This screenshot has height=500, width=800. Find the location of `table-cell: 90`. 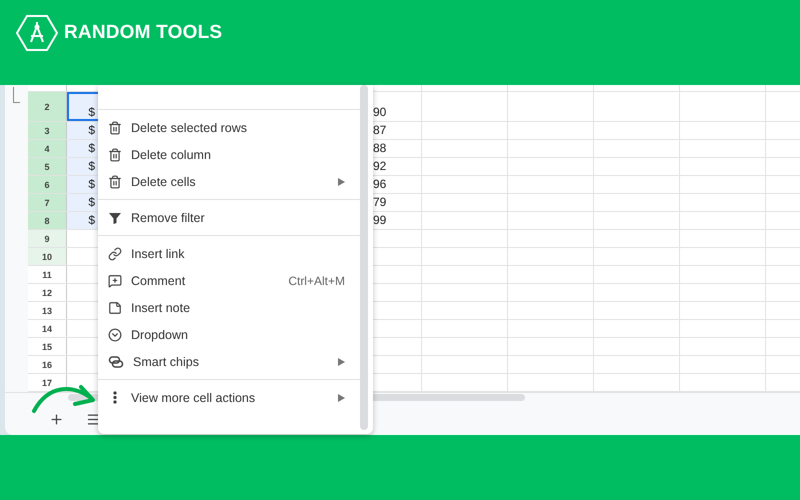

table-cell: 90 is located at coordinates (397, 106).